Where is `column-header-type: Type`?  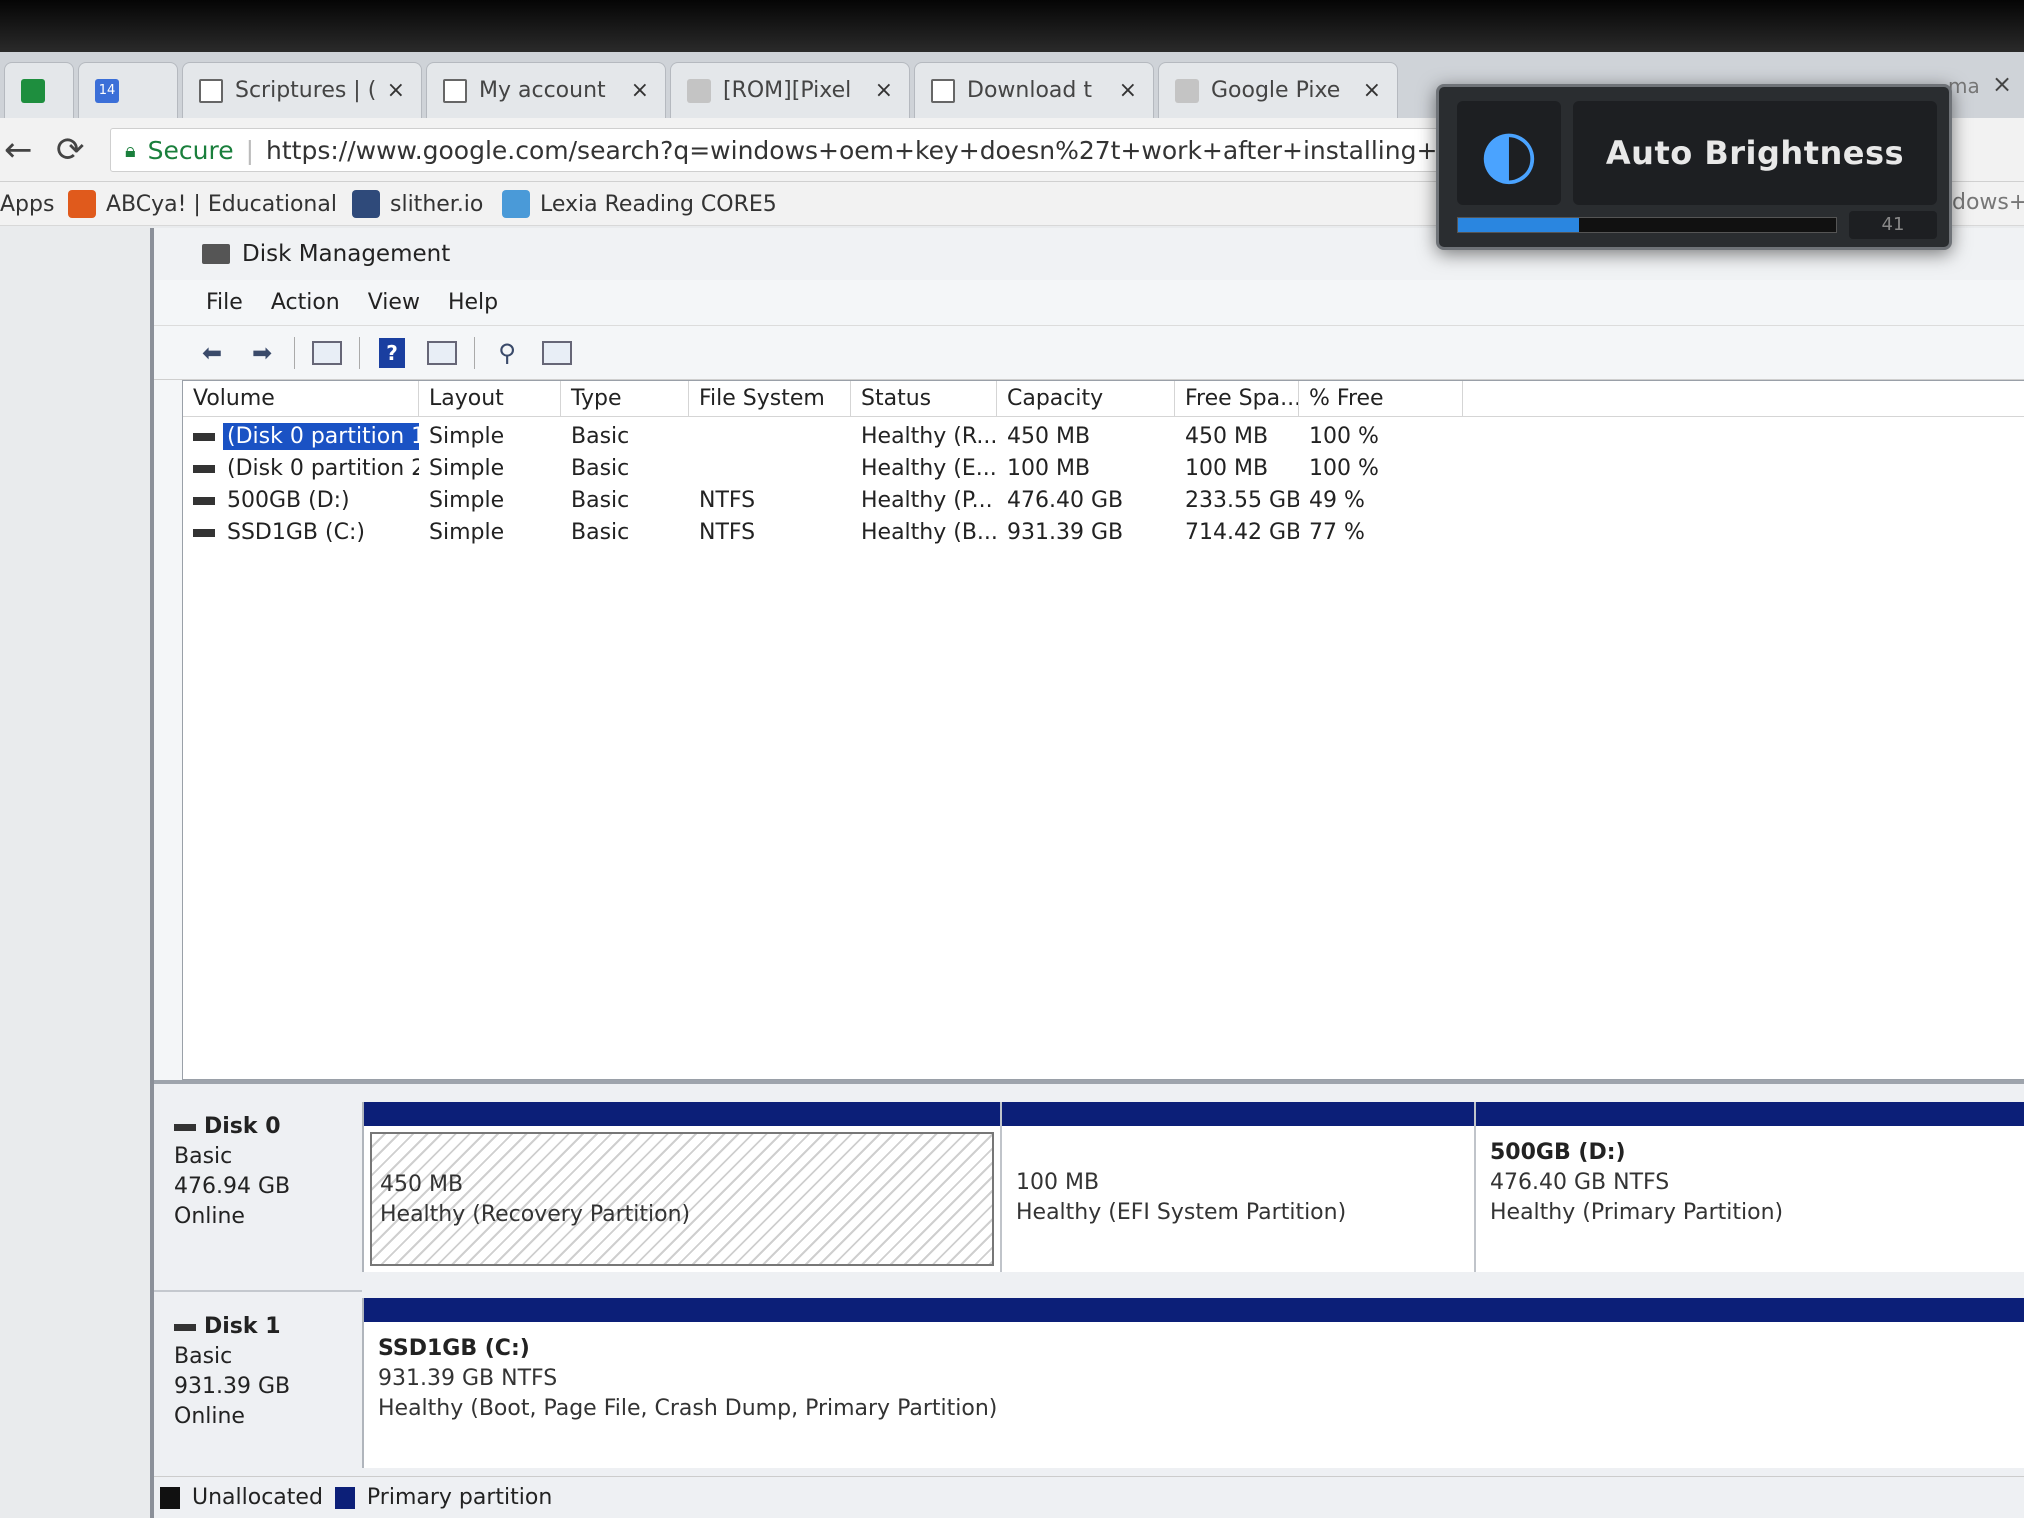
column-header-type: Type is located at coordinates (625, 399).